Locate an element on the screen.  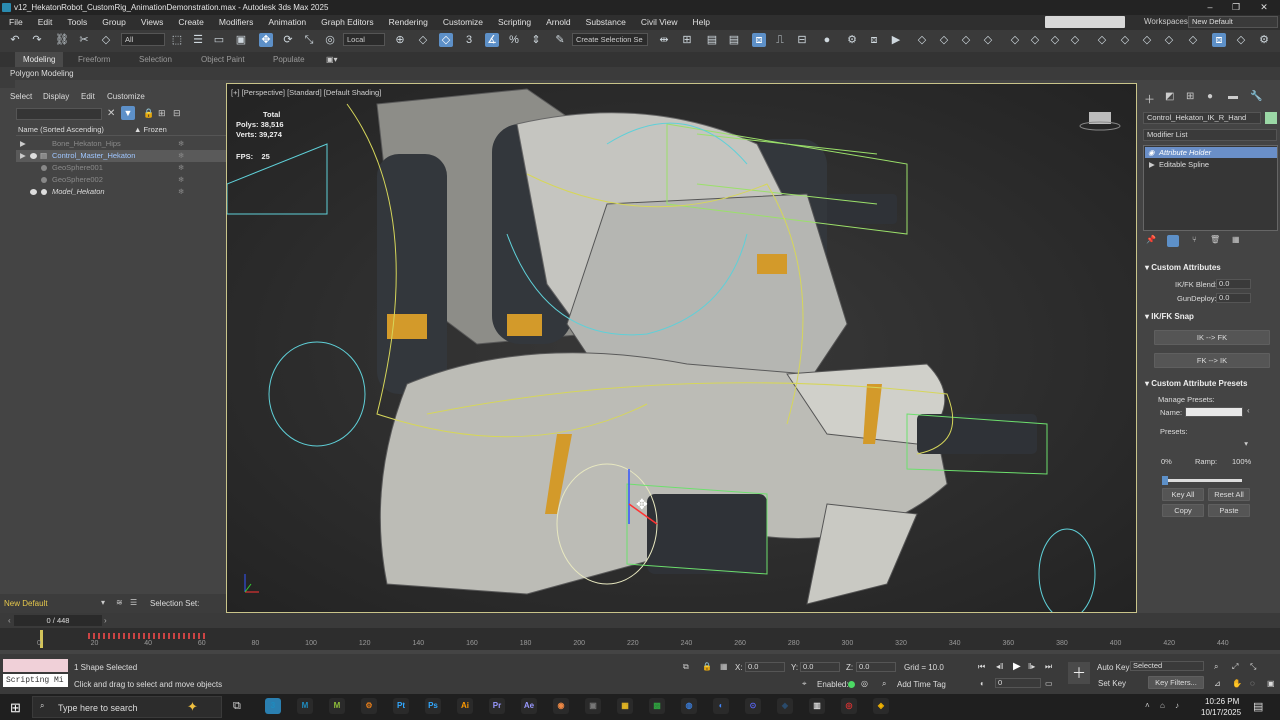
set-key-icon: ＋ is located at coordinates (1079, 673).